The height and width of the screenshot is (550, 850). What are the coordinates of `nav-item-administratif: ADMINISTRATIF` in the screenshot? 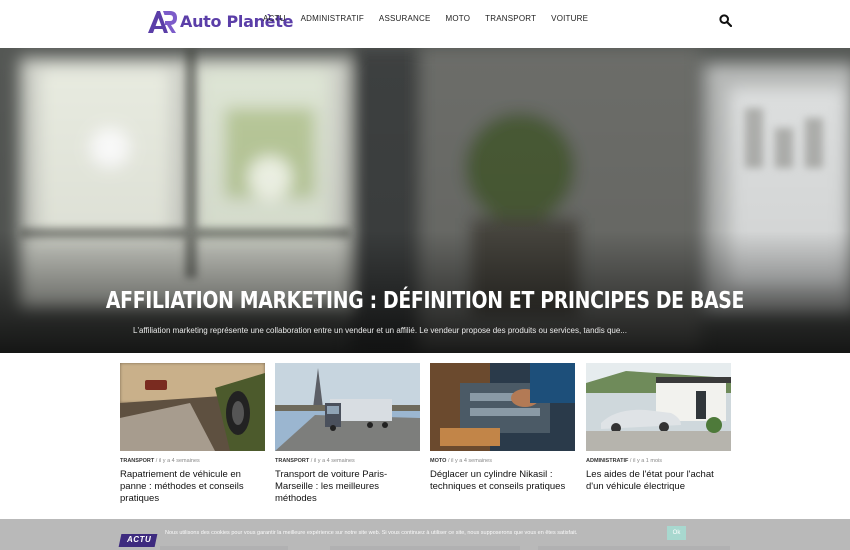 It's located at (332, 18).